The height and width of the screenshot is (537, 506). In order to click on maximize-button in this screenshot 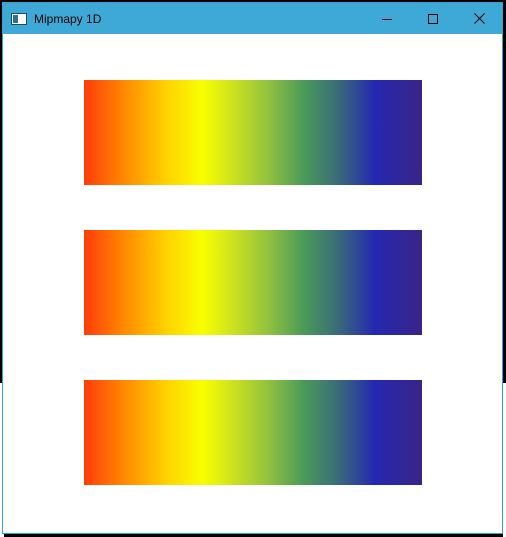, I will do `click(433, 18)`.